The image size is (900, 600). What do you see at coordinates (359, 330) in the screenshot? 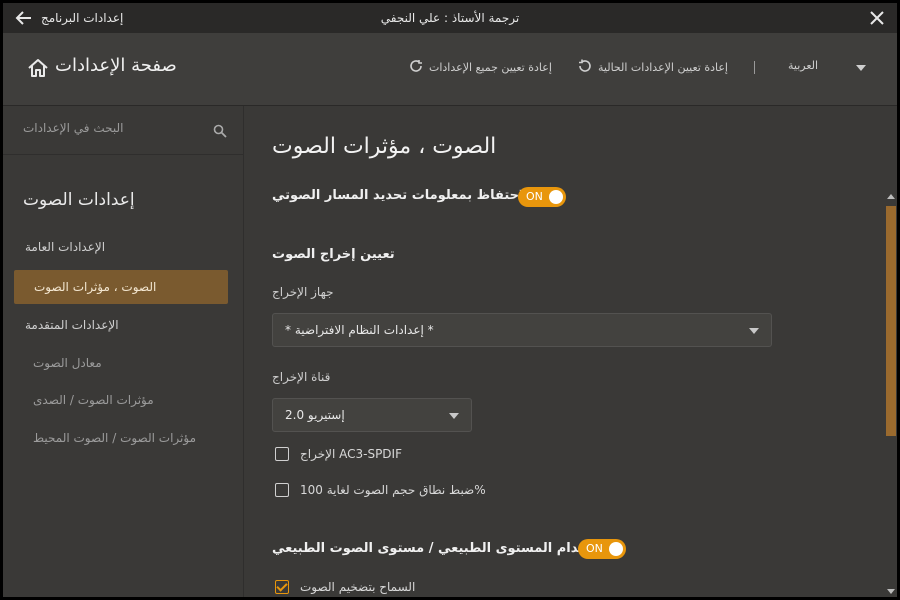
I see `output-device-value: * إعدادات النظام الافتراضية *` at bounding box center [359, 330].